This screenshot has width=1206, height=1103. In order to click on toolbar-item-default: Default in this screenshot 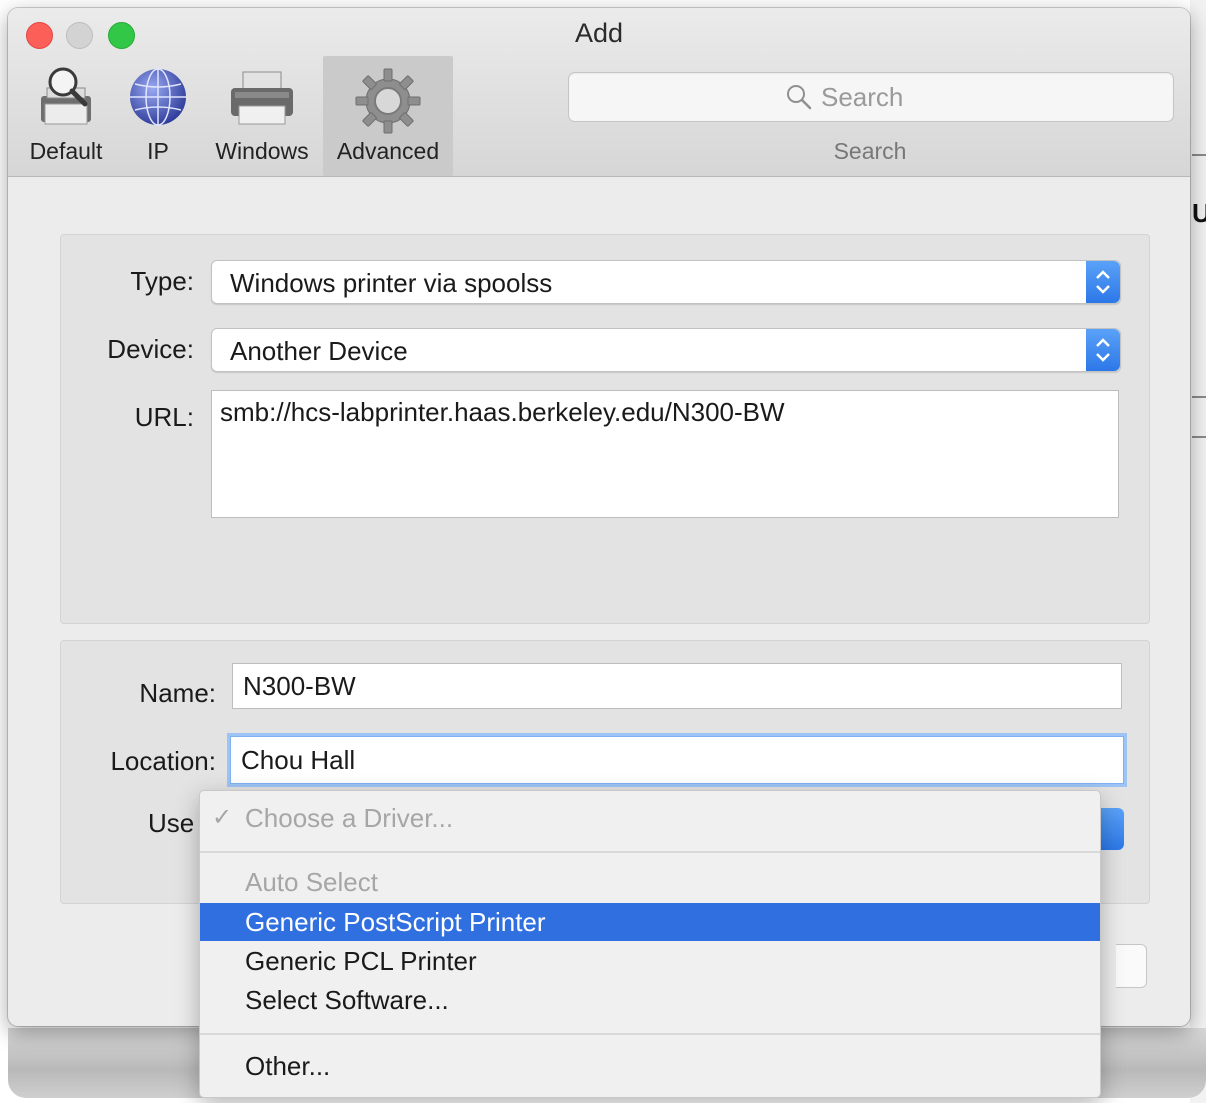, I will do `click(66, 116)`.